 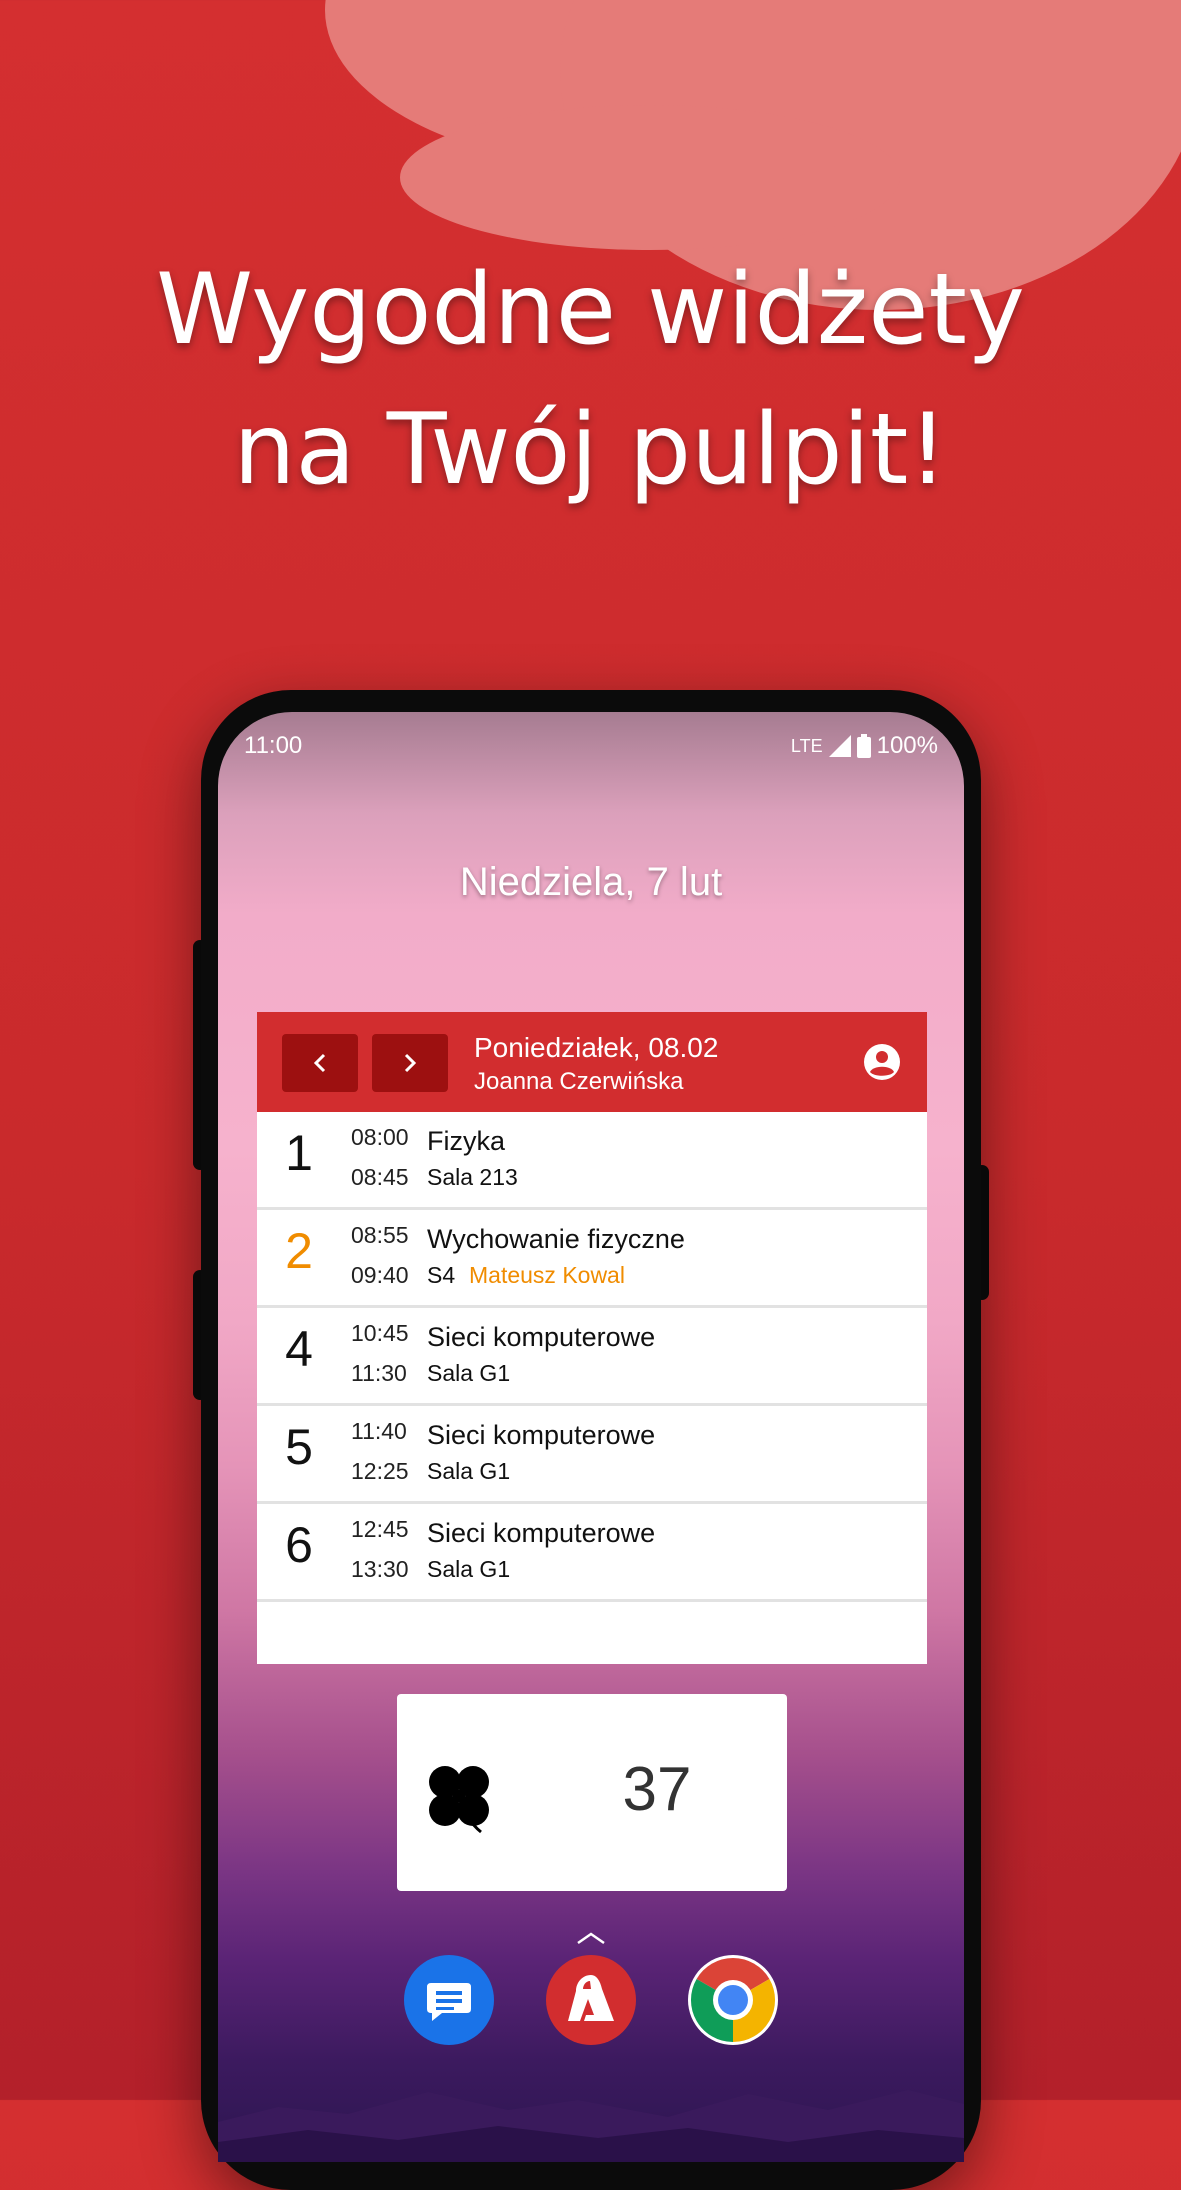 What do you see at coordinates (380, 1471) in the screenshot?
I see `lesson-end: 12:25` at bounding box center [380, 1471].